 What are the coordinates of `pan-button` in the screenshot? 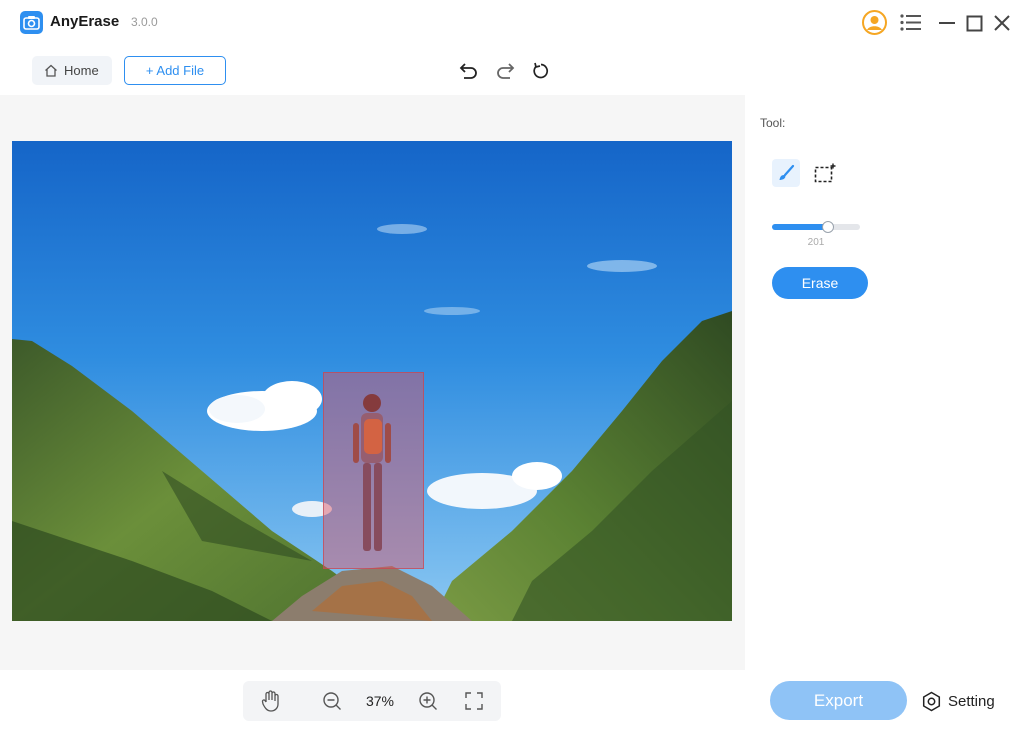 It's located at (271, 701).